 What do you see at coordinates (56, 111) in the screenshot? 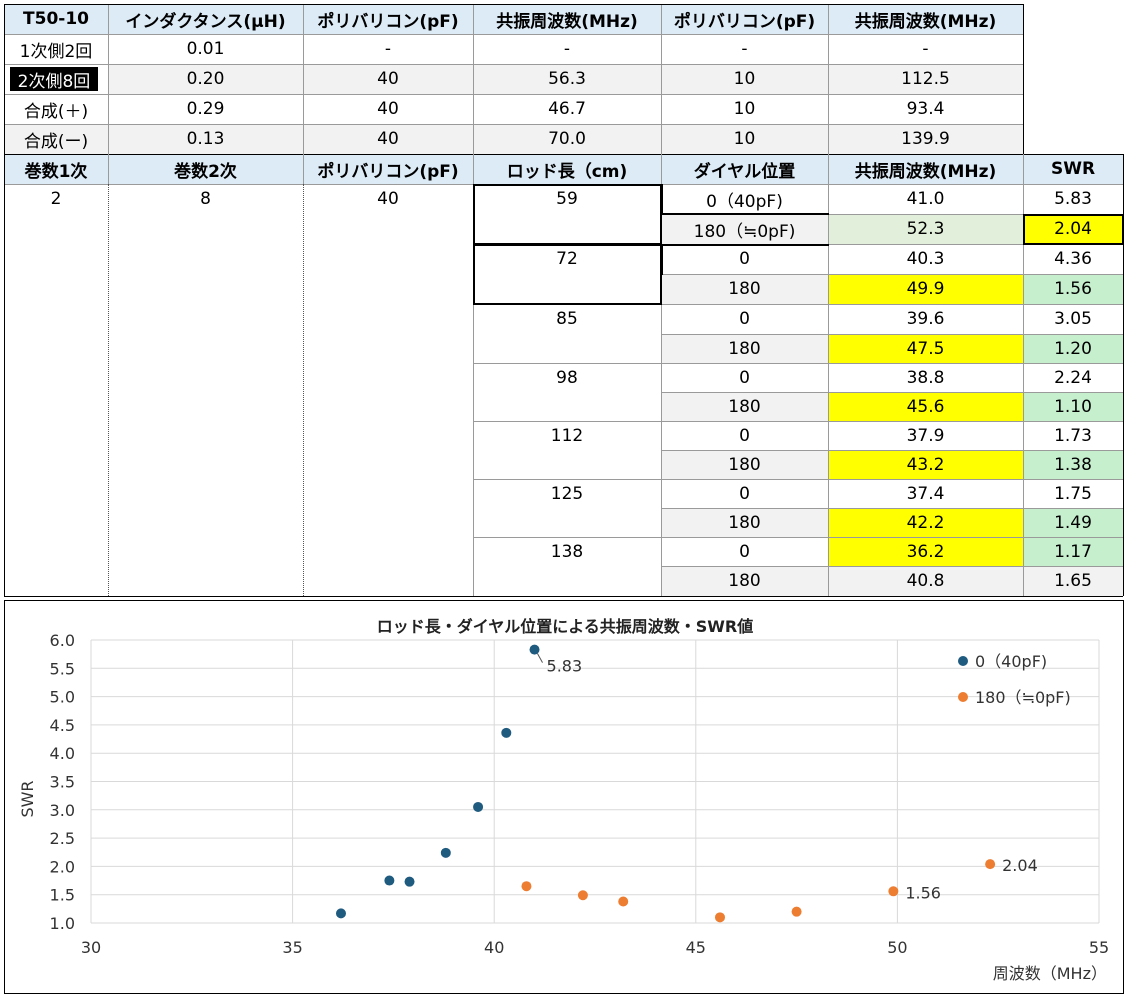
I see `table1-row-label: 合成(＋)` at bounding box center [56, 111].